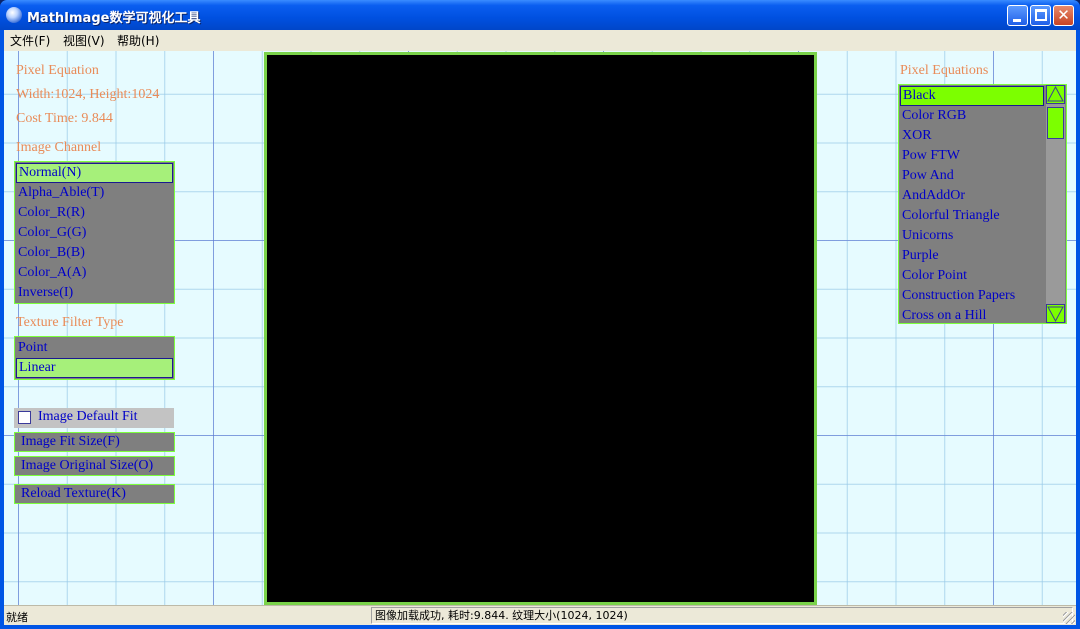  I want to click on filter-item-point: Point, so click(32, 348).